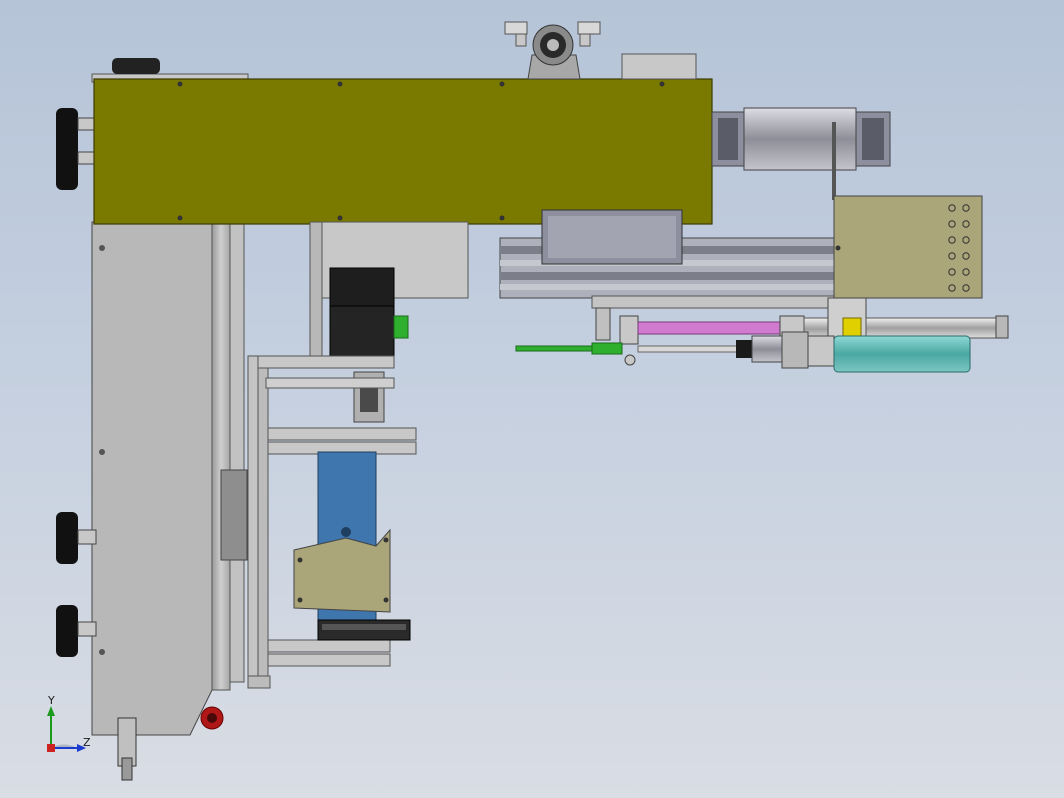  I want to click on red-connector, so click(212, 718).